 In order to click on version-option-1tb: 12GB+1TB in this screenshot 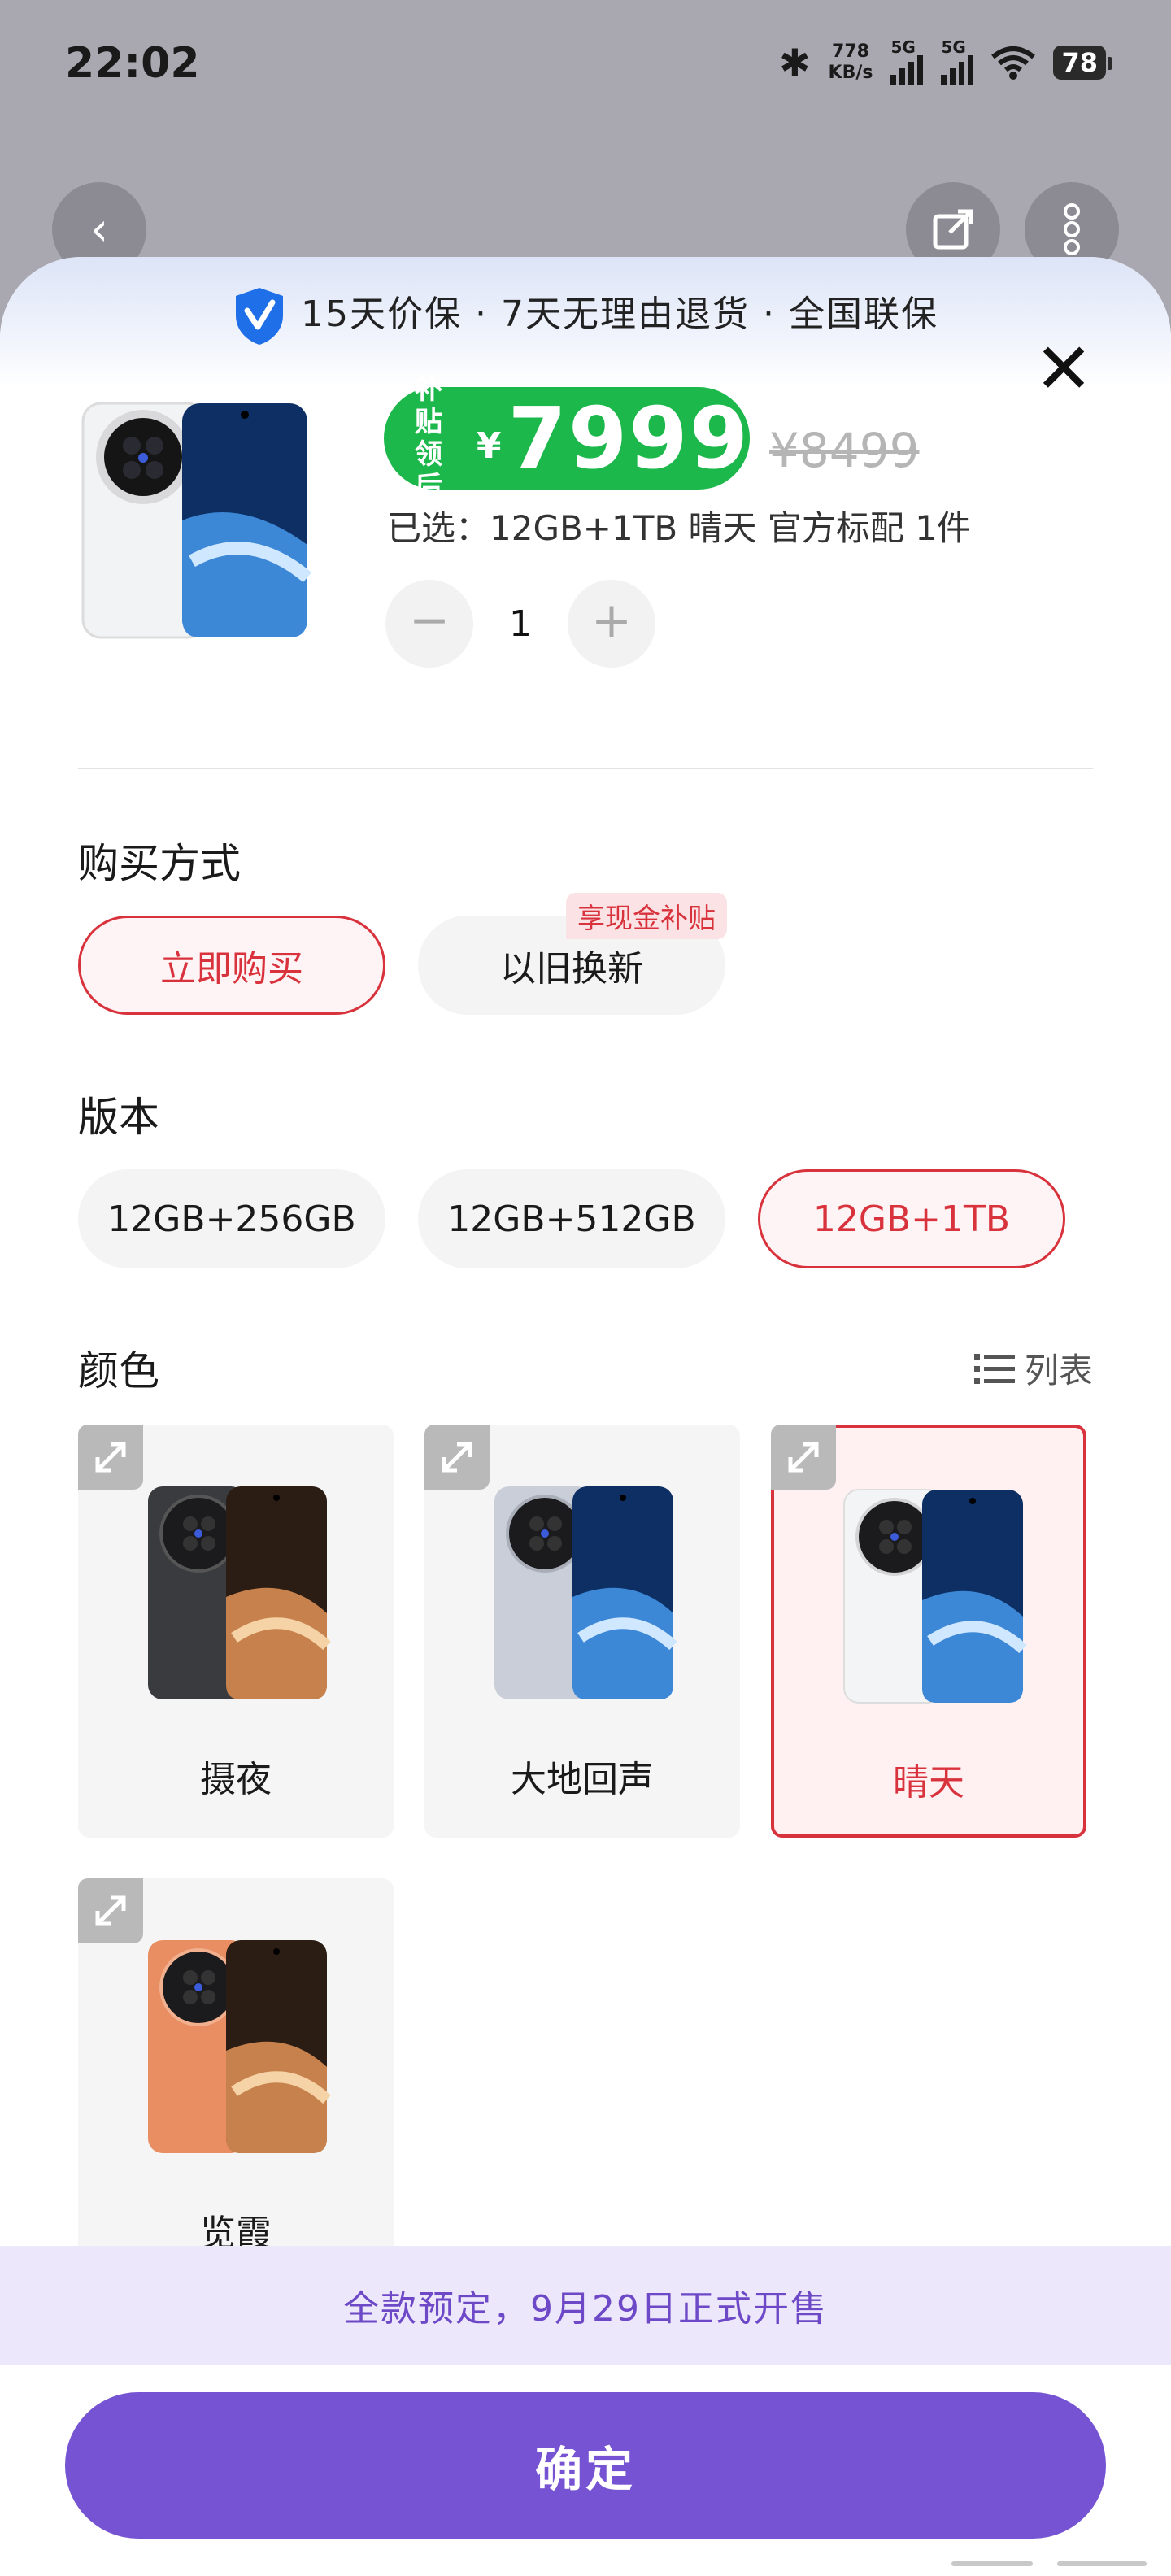, I will do `click(911, 1219)`.